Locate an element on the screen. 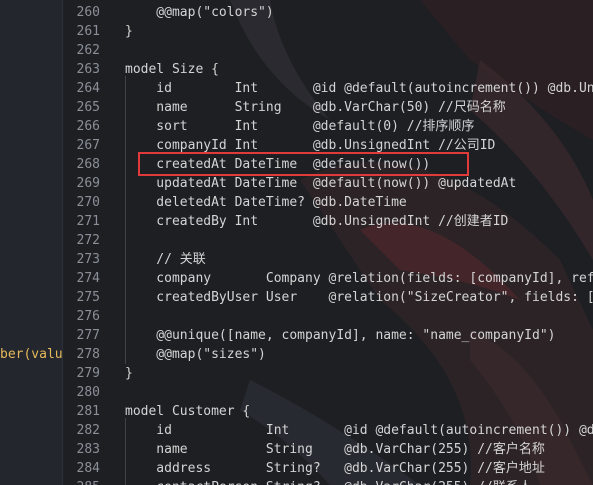 The height and width of the screenshot is (485, 593). code-line: 270 deletedAt DateTime? @db.DateTime is located at coordinates (327, 202).